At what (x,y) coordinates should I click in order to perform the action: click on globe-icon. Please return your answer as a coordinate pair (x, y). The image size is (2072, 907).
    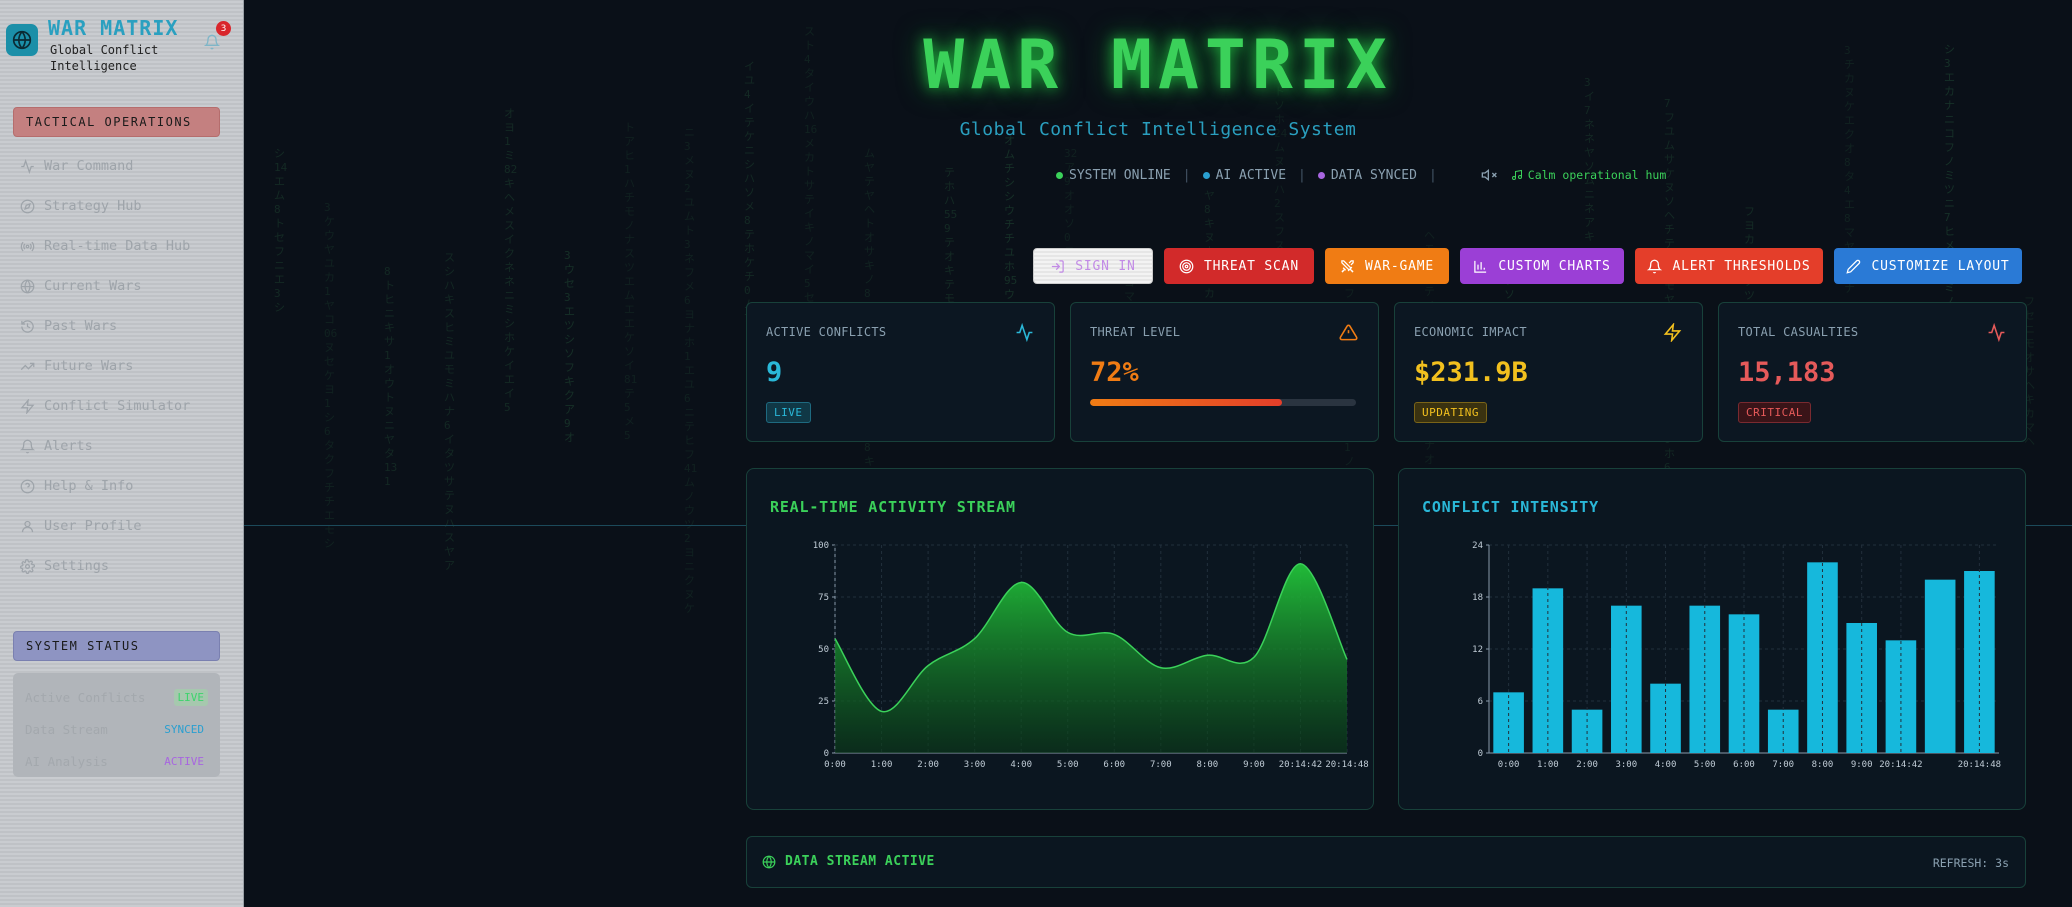
    Looking at the image, I should click on (769, 861).